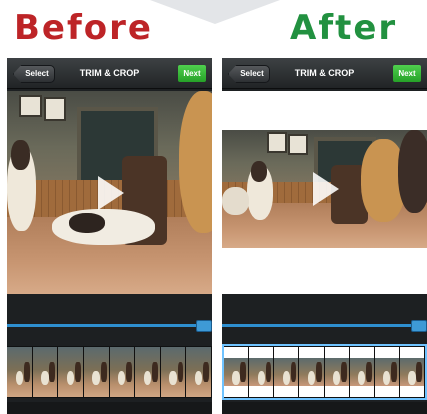 This screenshot has height=414, width=427. Describe the element at coordinates (344, 28) in the screenshot. I see `after-heading: After` at that location.